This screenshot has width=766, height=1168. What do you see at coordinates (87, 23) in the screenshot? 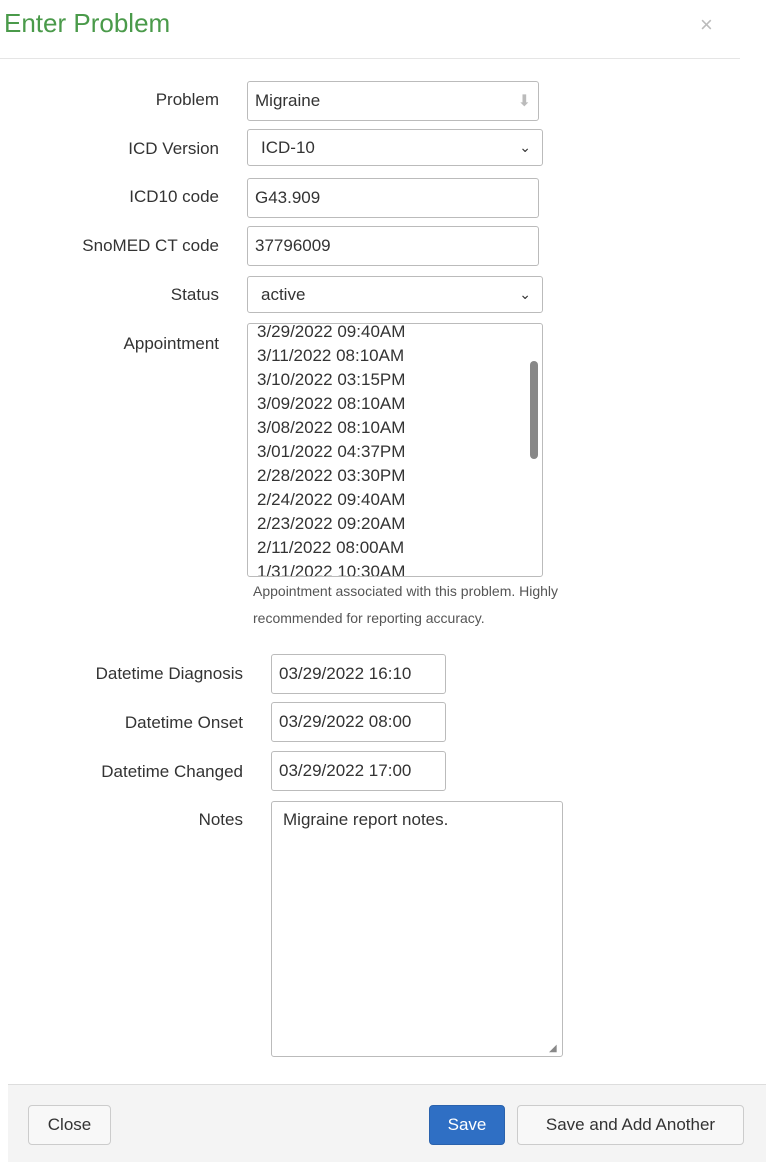
I see `modal-title: Enter Problem` at bounding box center [87, 23].